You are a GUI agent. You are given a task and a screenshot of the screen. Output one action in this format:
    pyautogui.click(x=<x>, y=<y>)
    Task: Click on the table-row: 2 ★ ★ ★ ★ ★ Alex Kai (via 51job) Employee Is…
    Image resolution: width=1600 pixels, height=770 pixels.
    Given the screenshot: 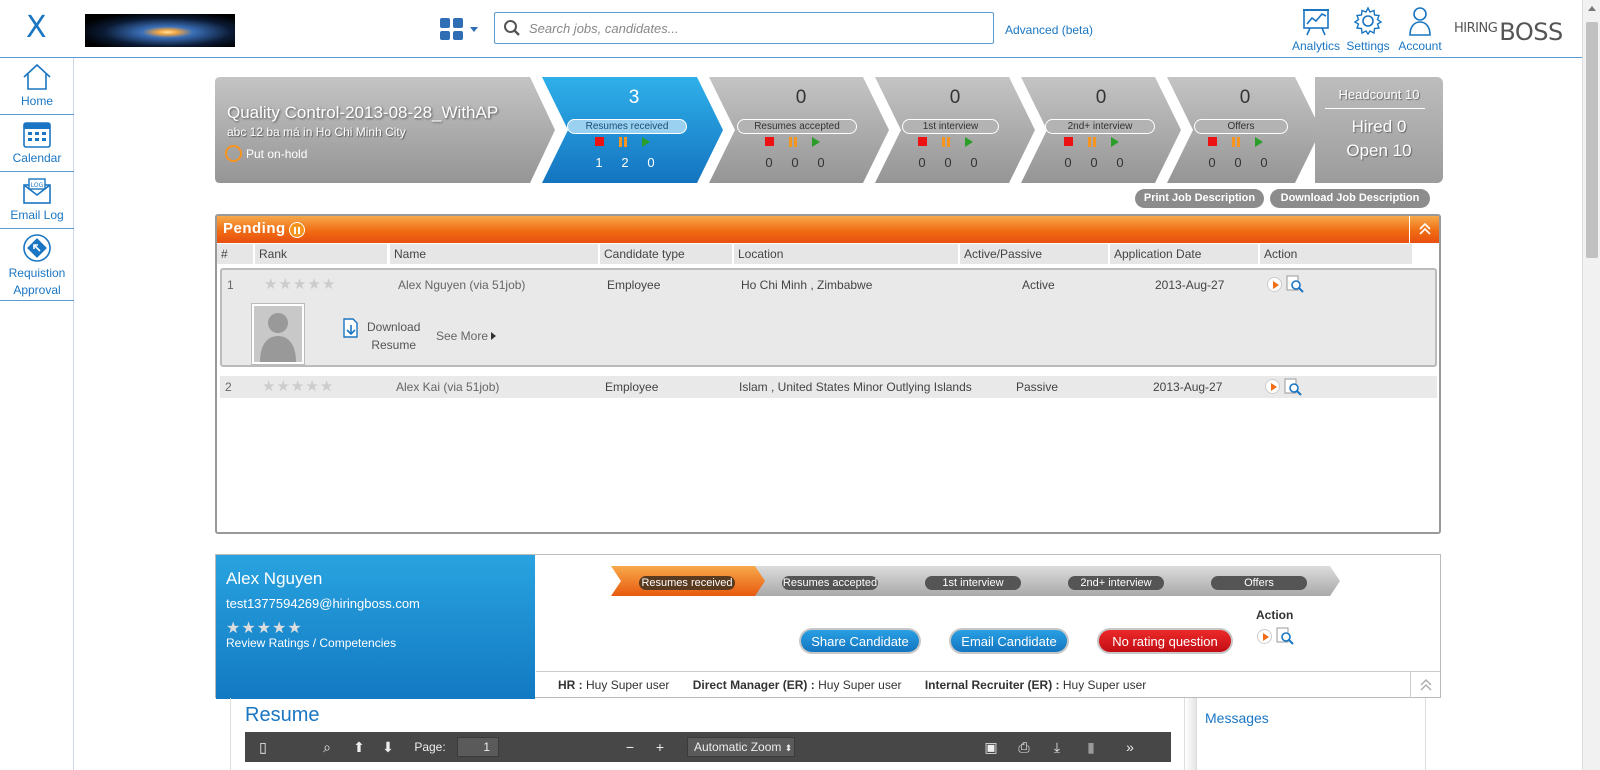 What is the action you would take?
    pyautogui.click(x=828, y=387)
    